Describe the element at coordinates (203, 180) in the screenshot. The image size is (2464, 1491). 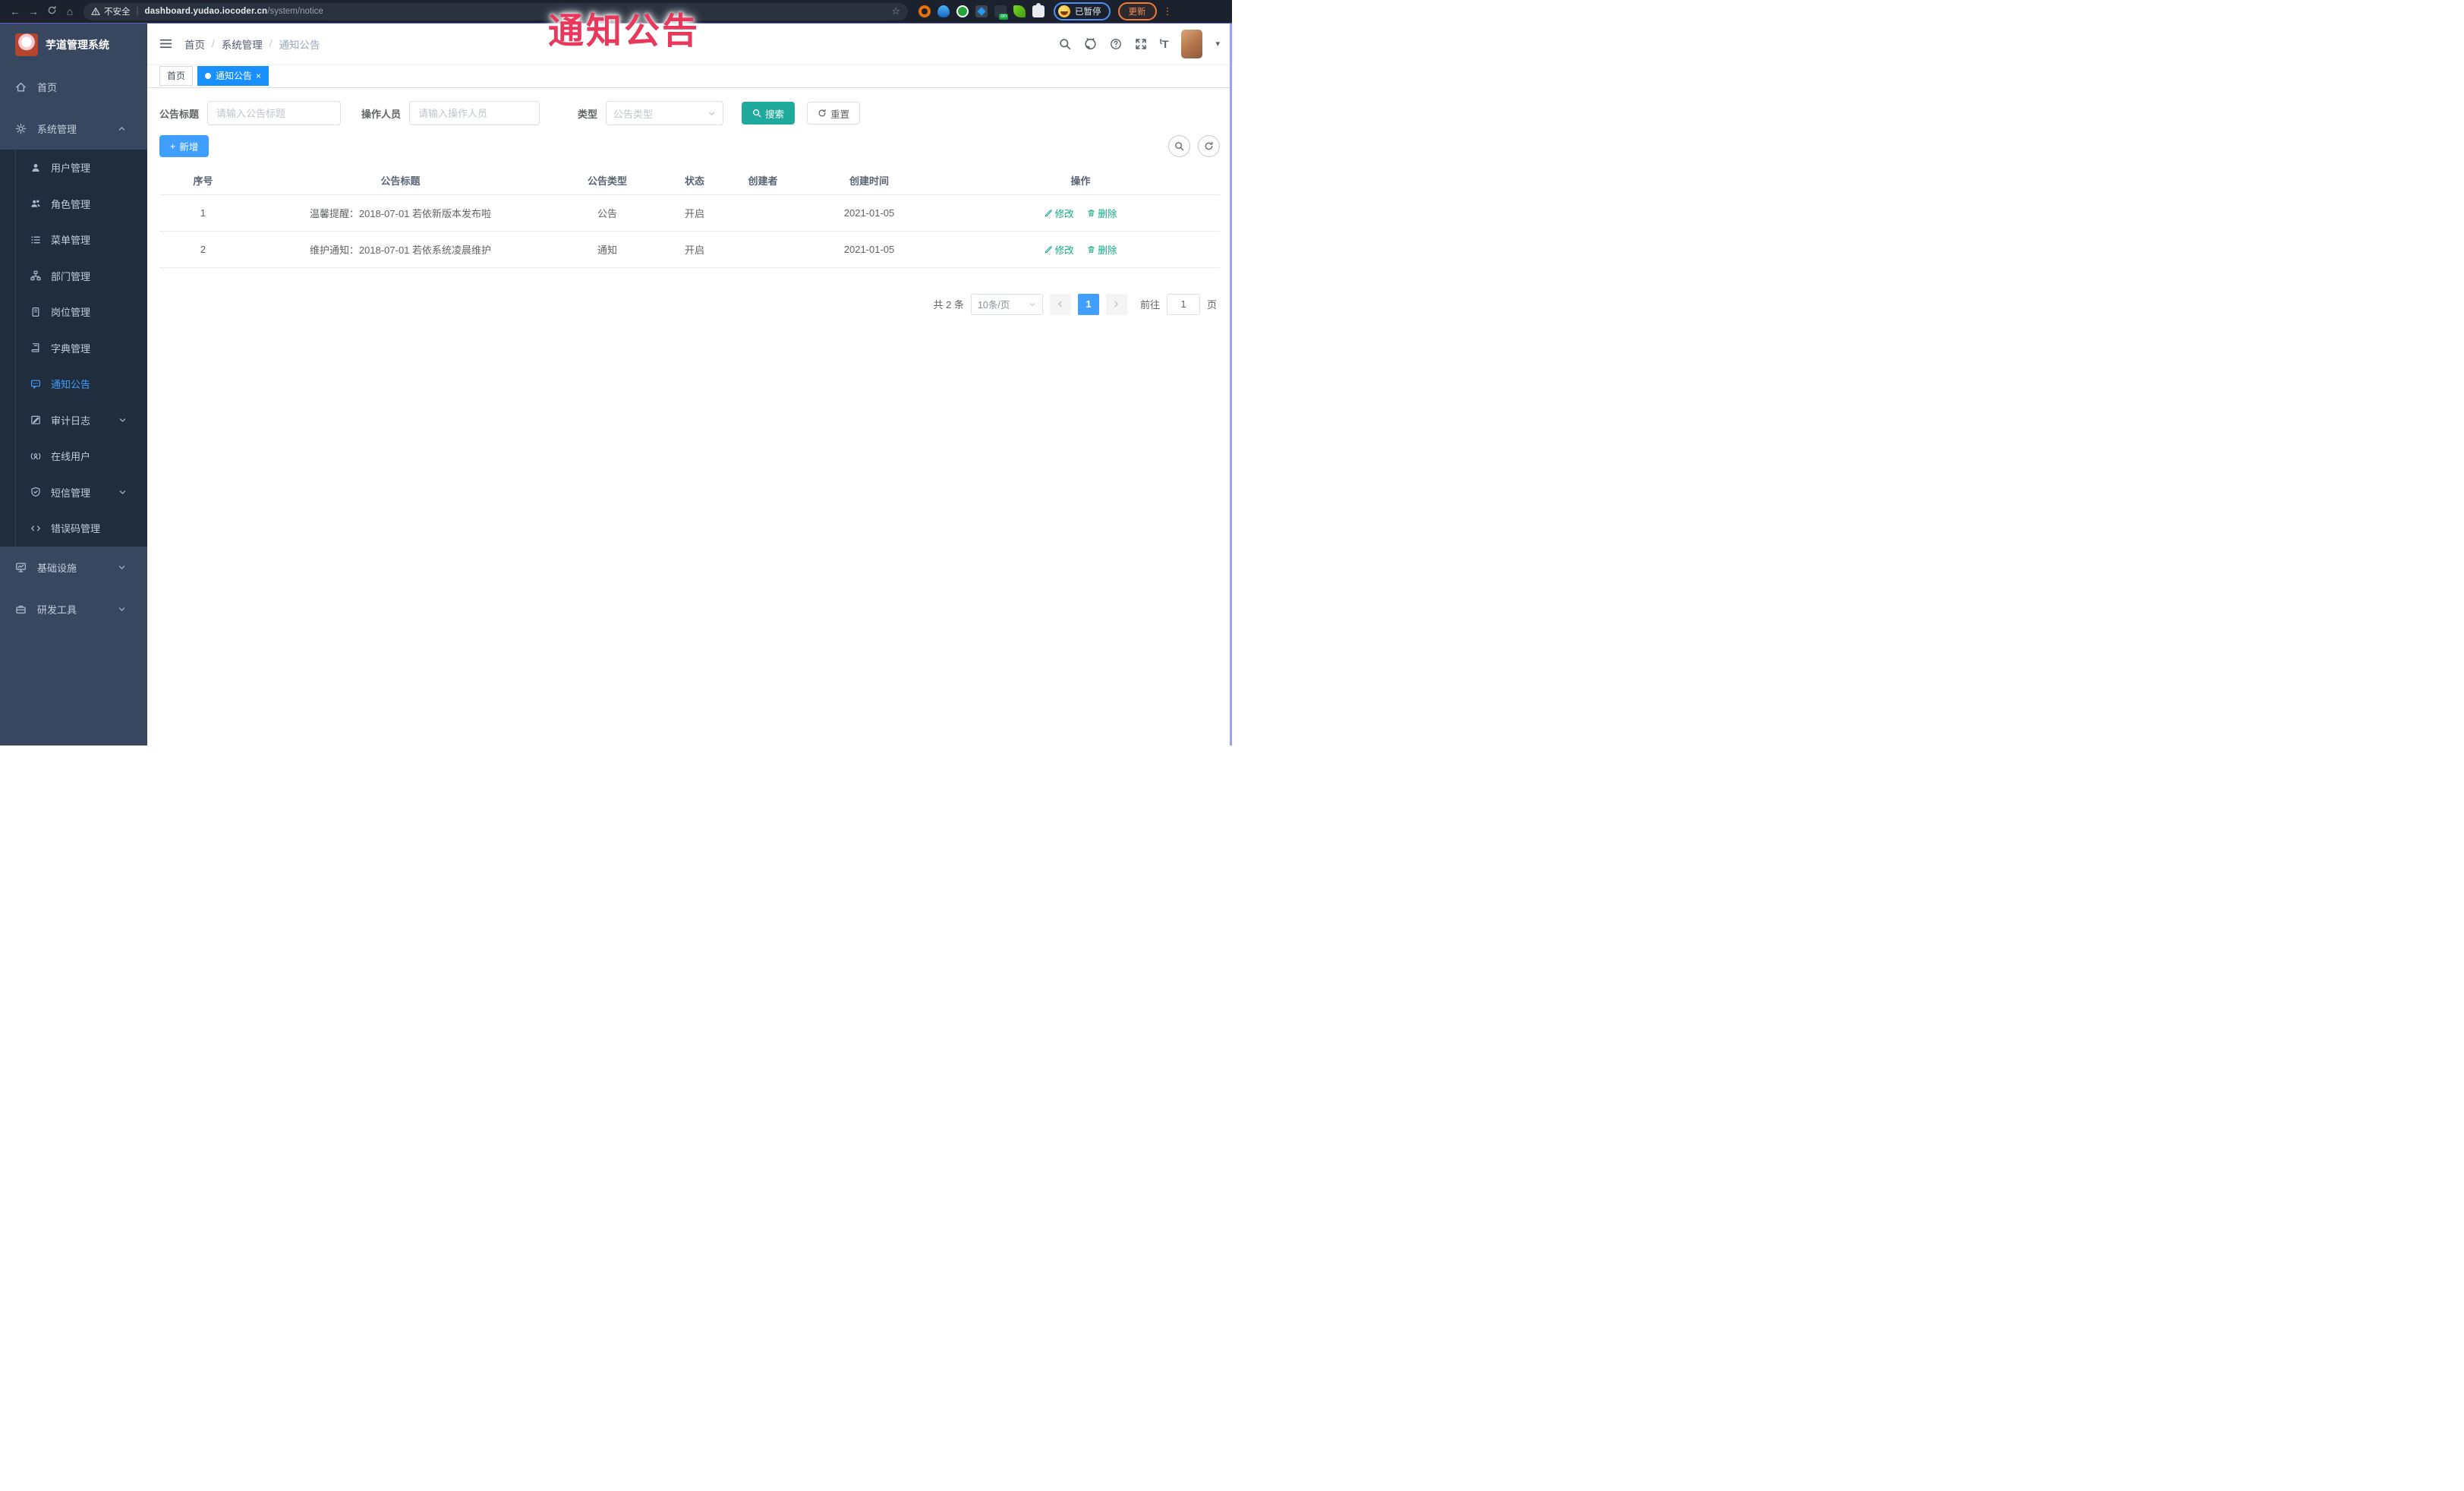
I see `col-header-no: 序号` at that location.